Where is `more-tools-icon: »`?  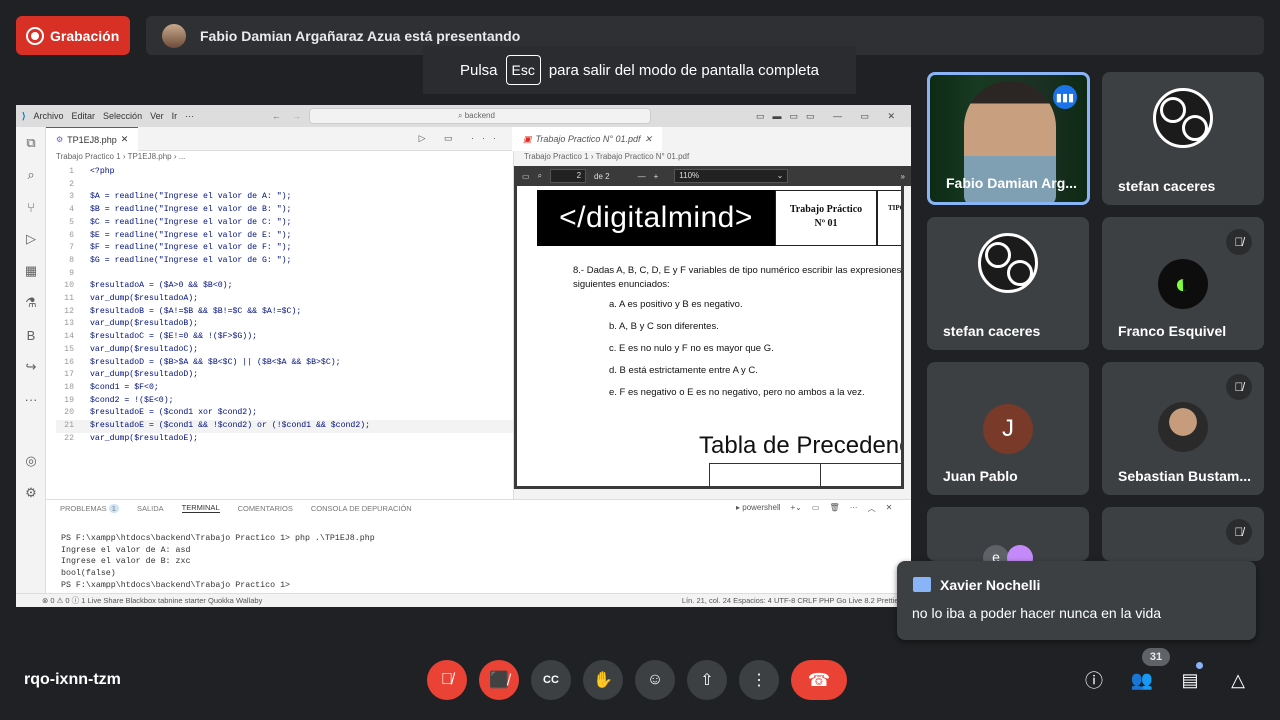
more-tools-icon: » is located at coordinates (906, 176).